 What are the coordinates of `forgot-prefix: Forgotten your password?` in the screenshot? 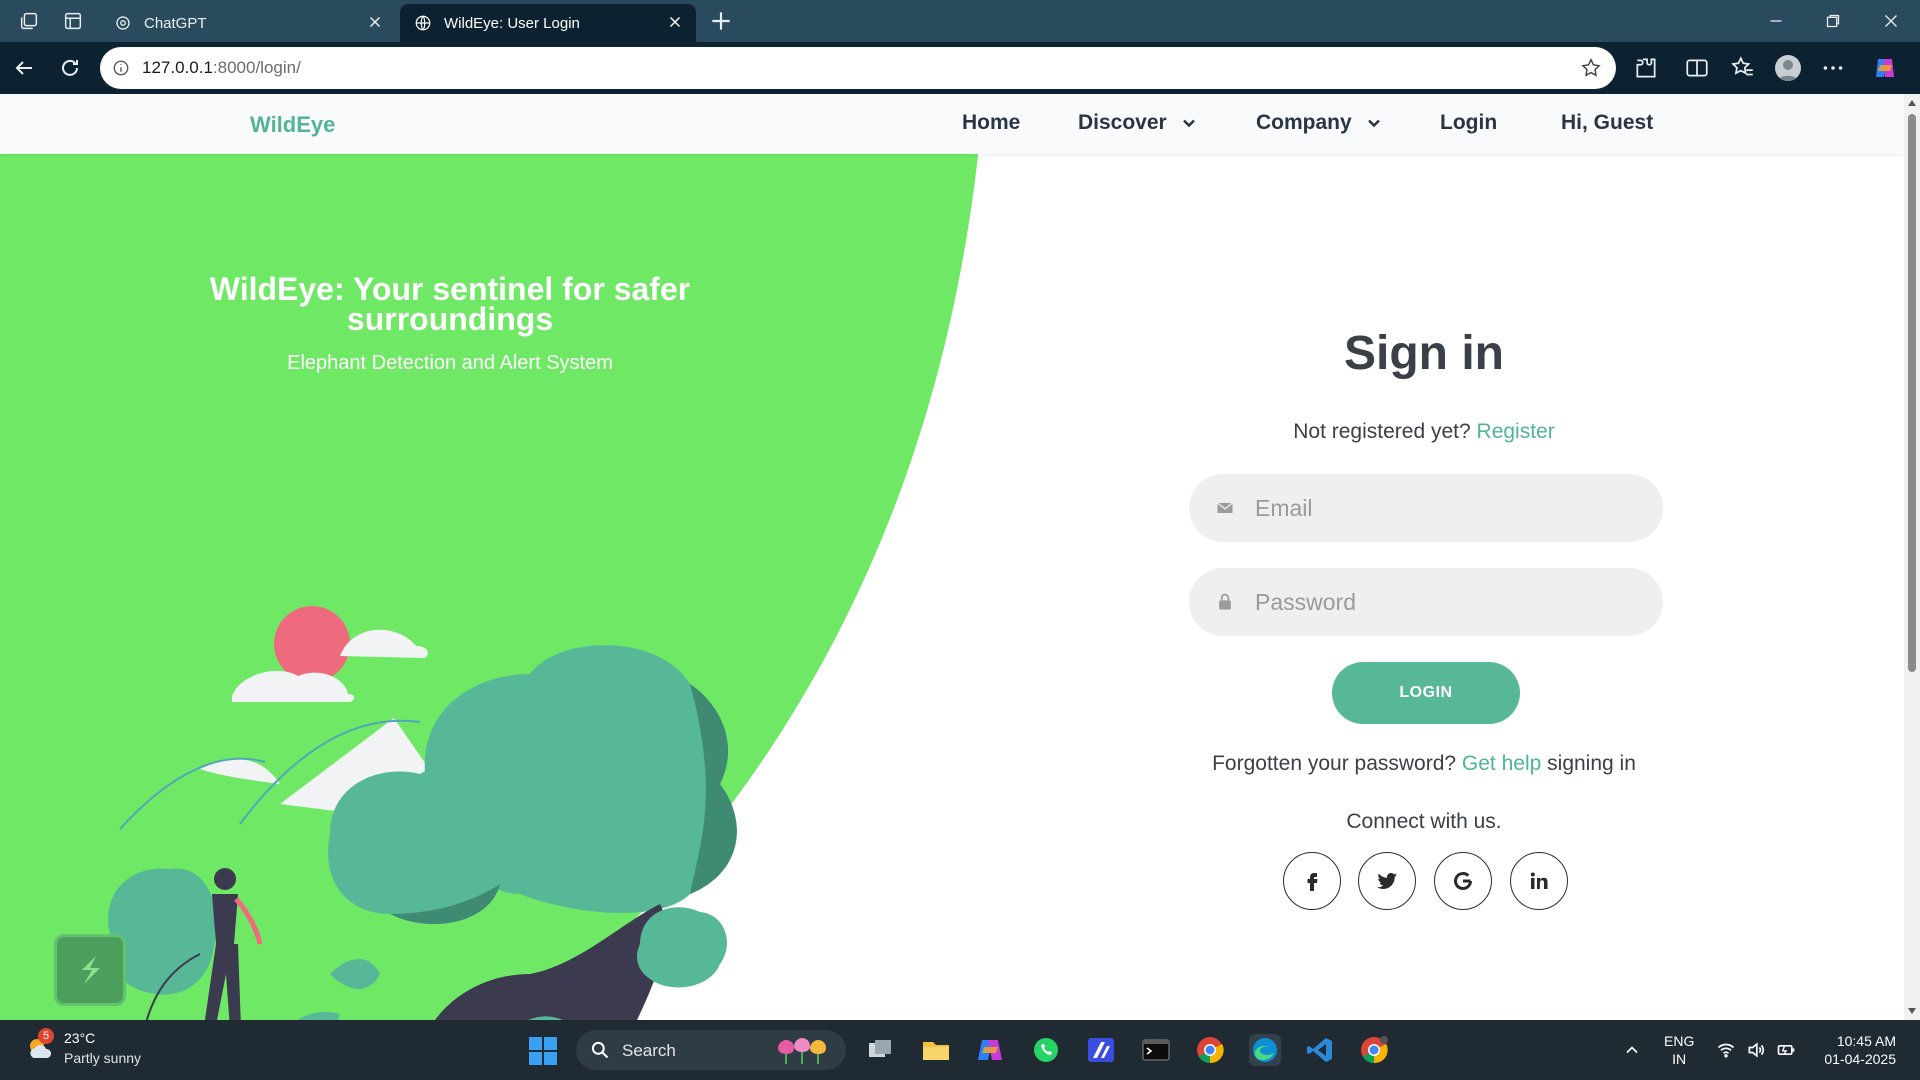 It's located at (1334, 763).